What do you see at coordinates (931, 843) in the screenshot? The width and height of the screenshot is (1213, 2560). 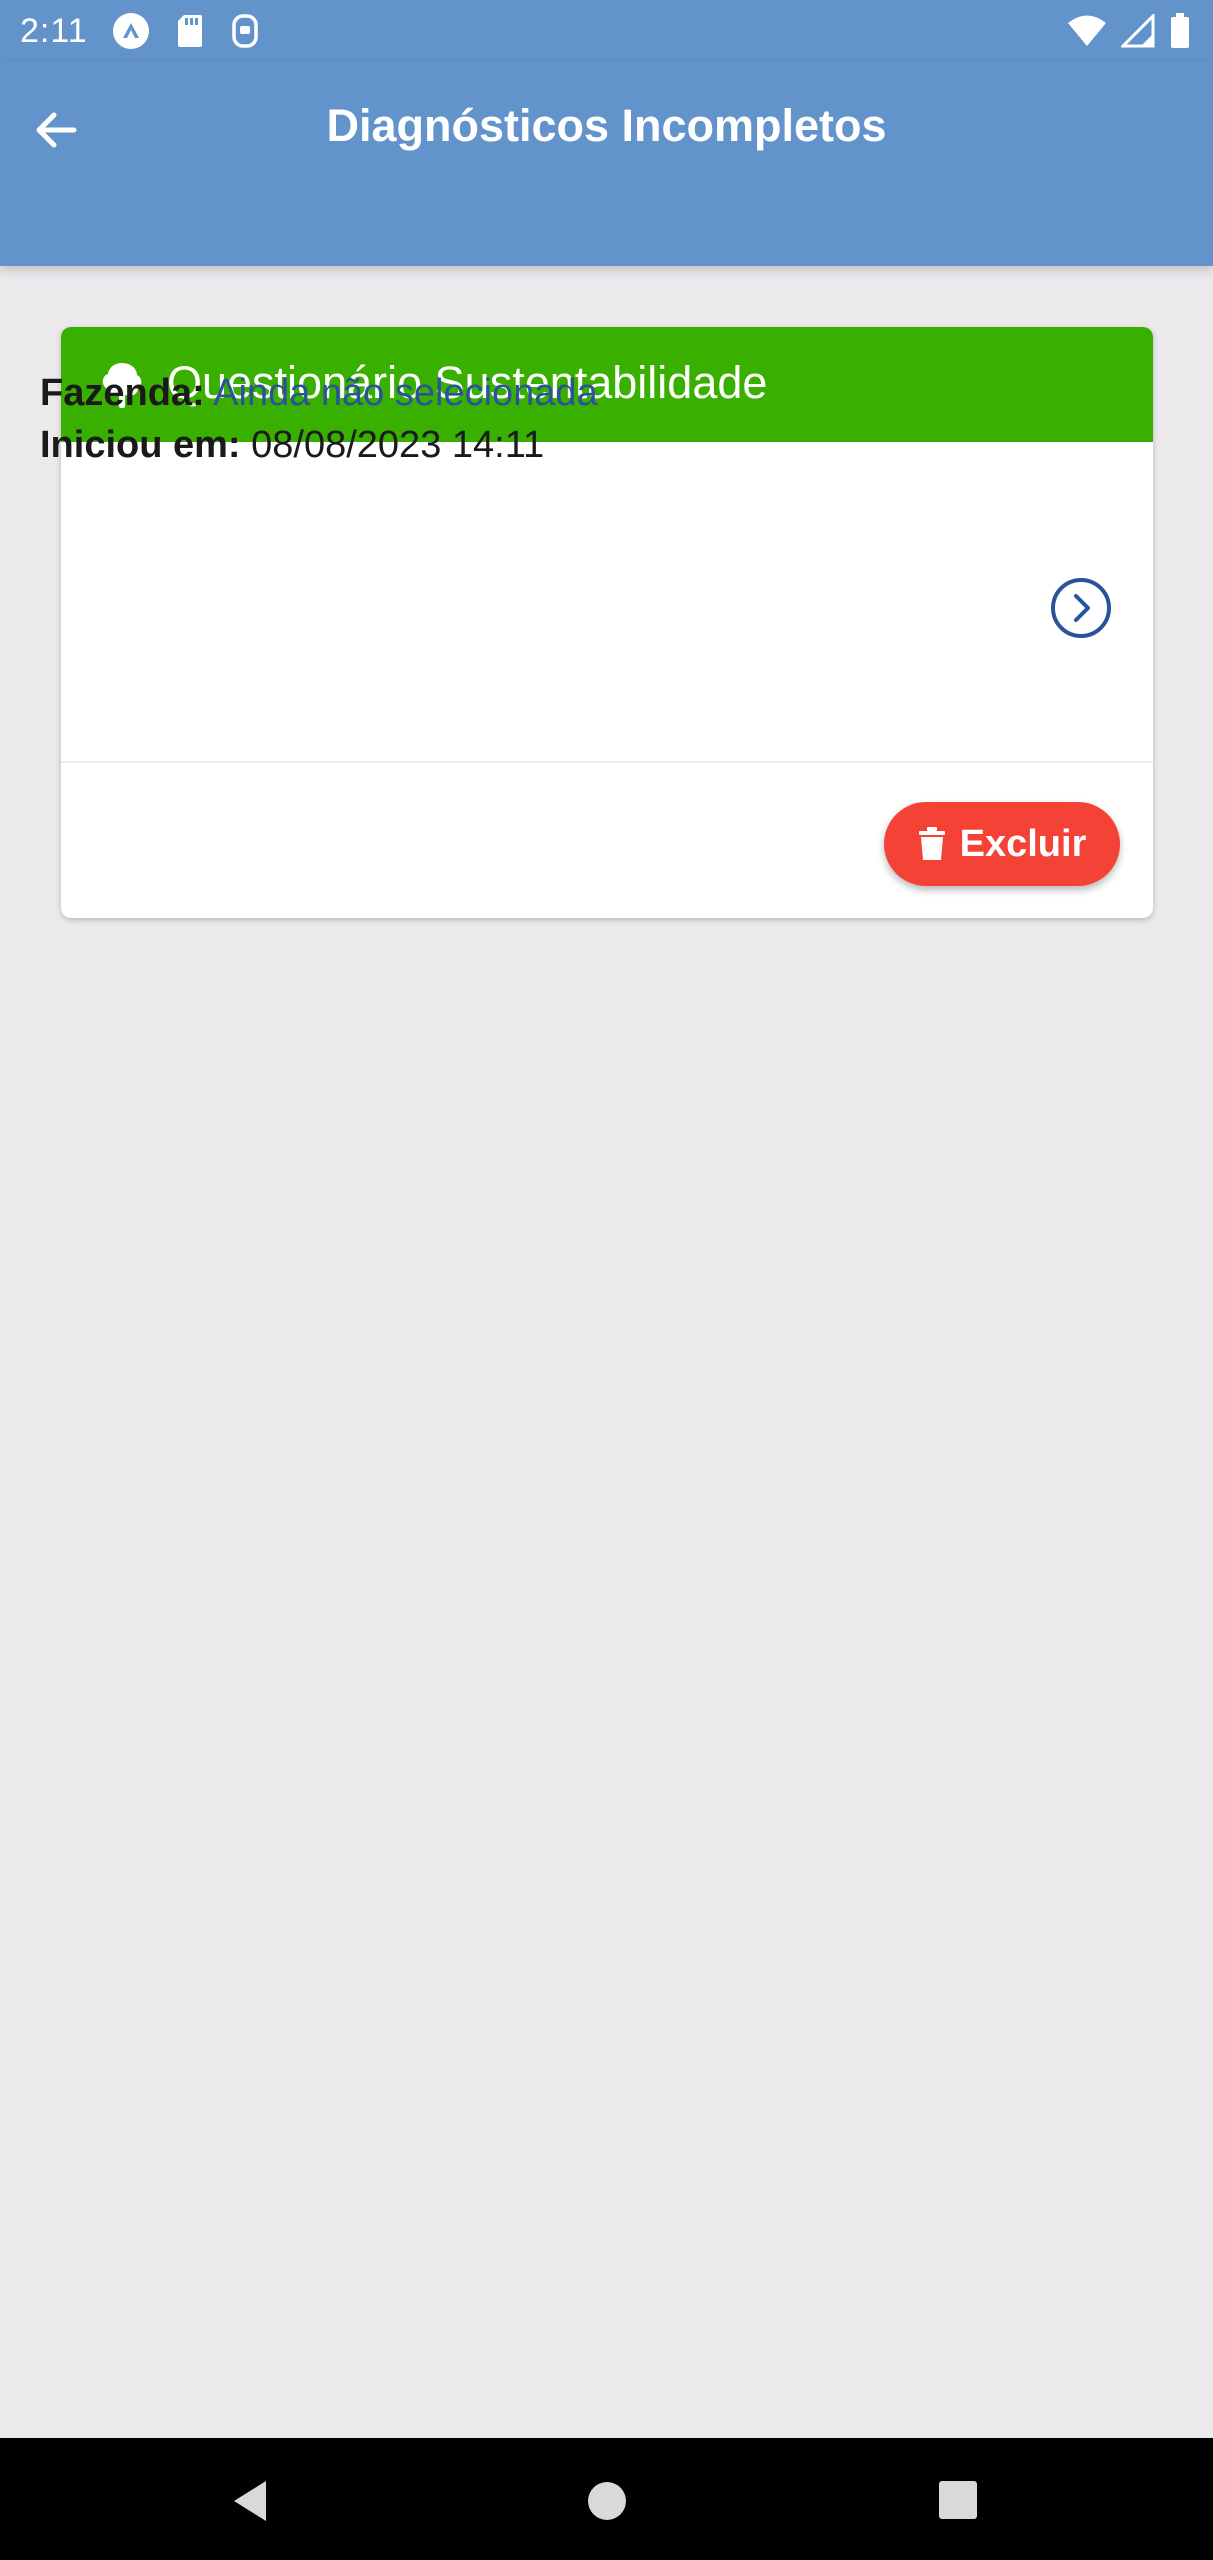 I see `trash-icon` at bounding box center [931, 843].